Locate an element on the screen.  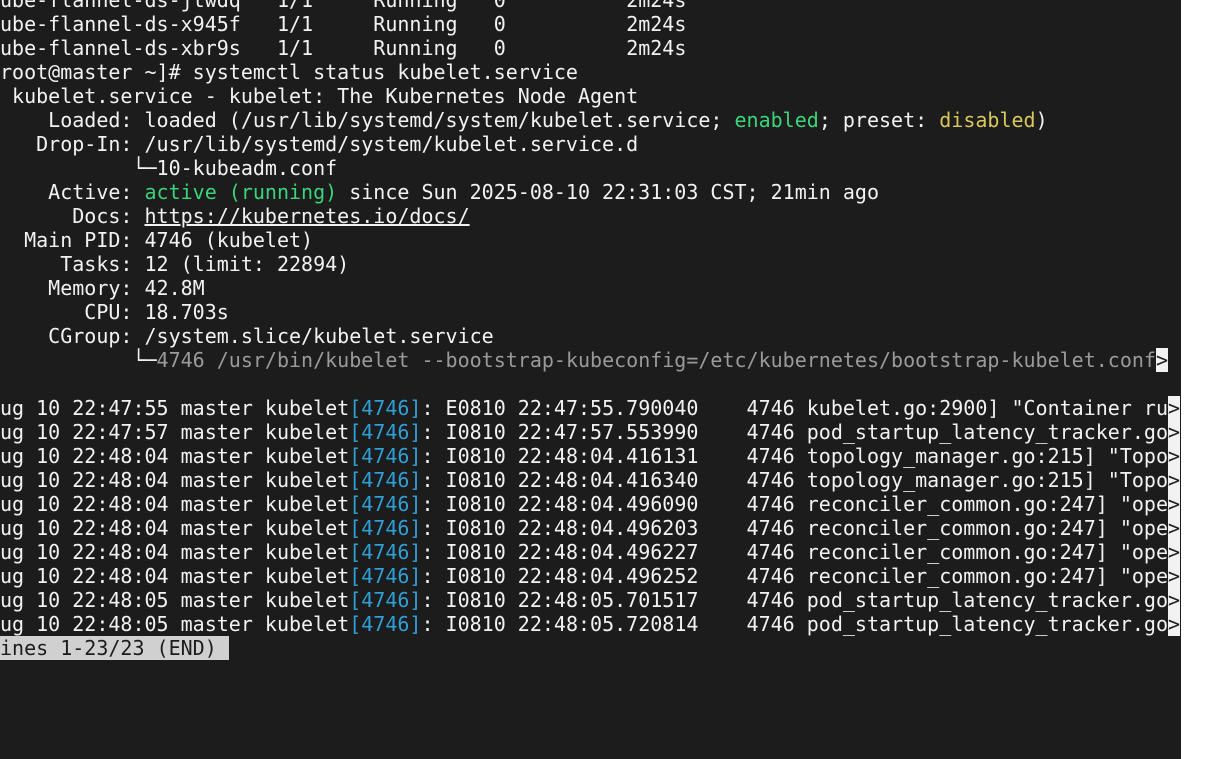
cpu-value: 18.703s is located at coordinates (186, 312).